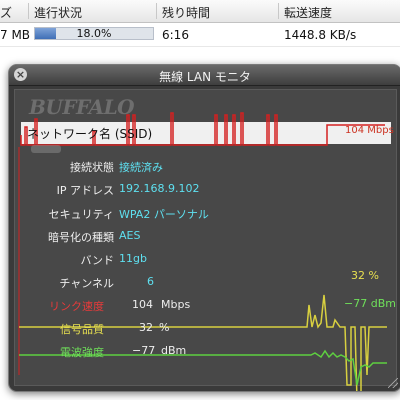  Describe the element at coordinates (82, 329) in the screenshot. I see `signal-quality-label: 信号品質` at that location.